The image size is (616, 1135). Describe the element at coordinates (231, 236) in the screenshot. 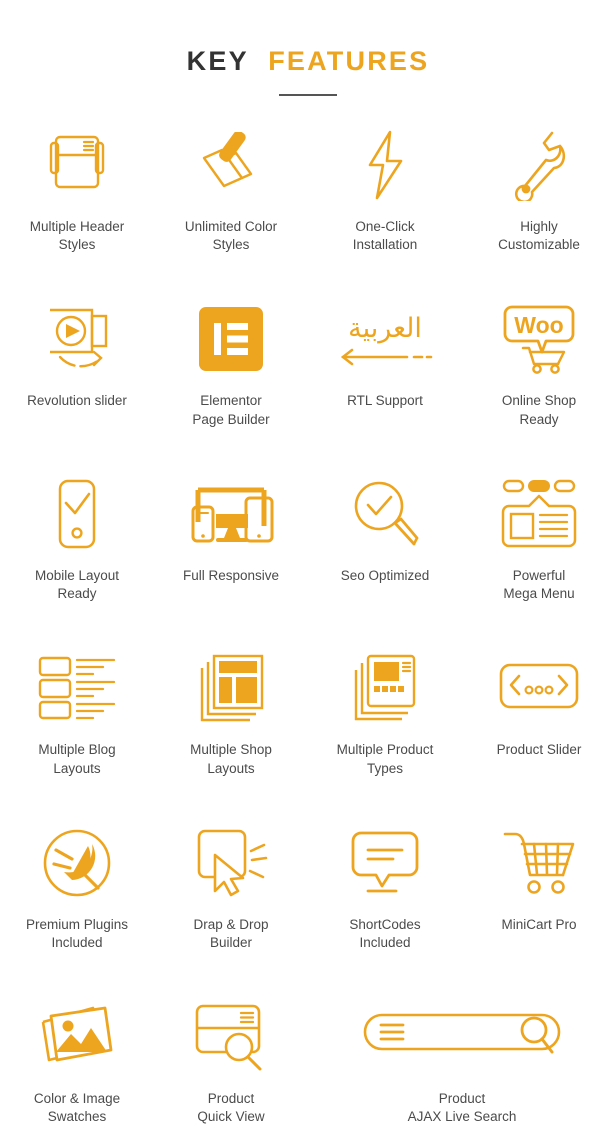

I see `feature-label: Unlimited Color Styles` at that location.